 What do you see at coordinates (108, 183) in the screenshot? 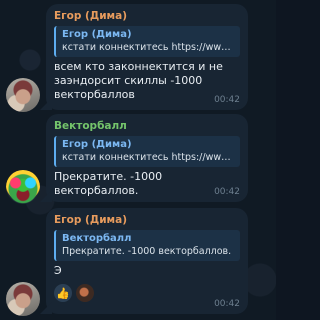
I see `message-text: Прекратите. -1000 векторбаллов.` at bounding box center [108, 183].